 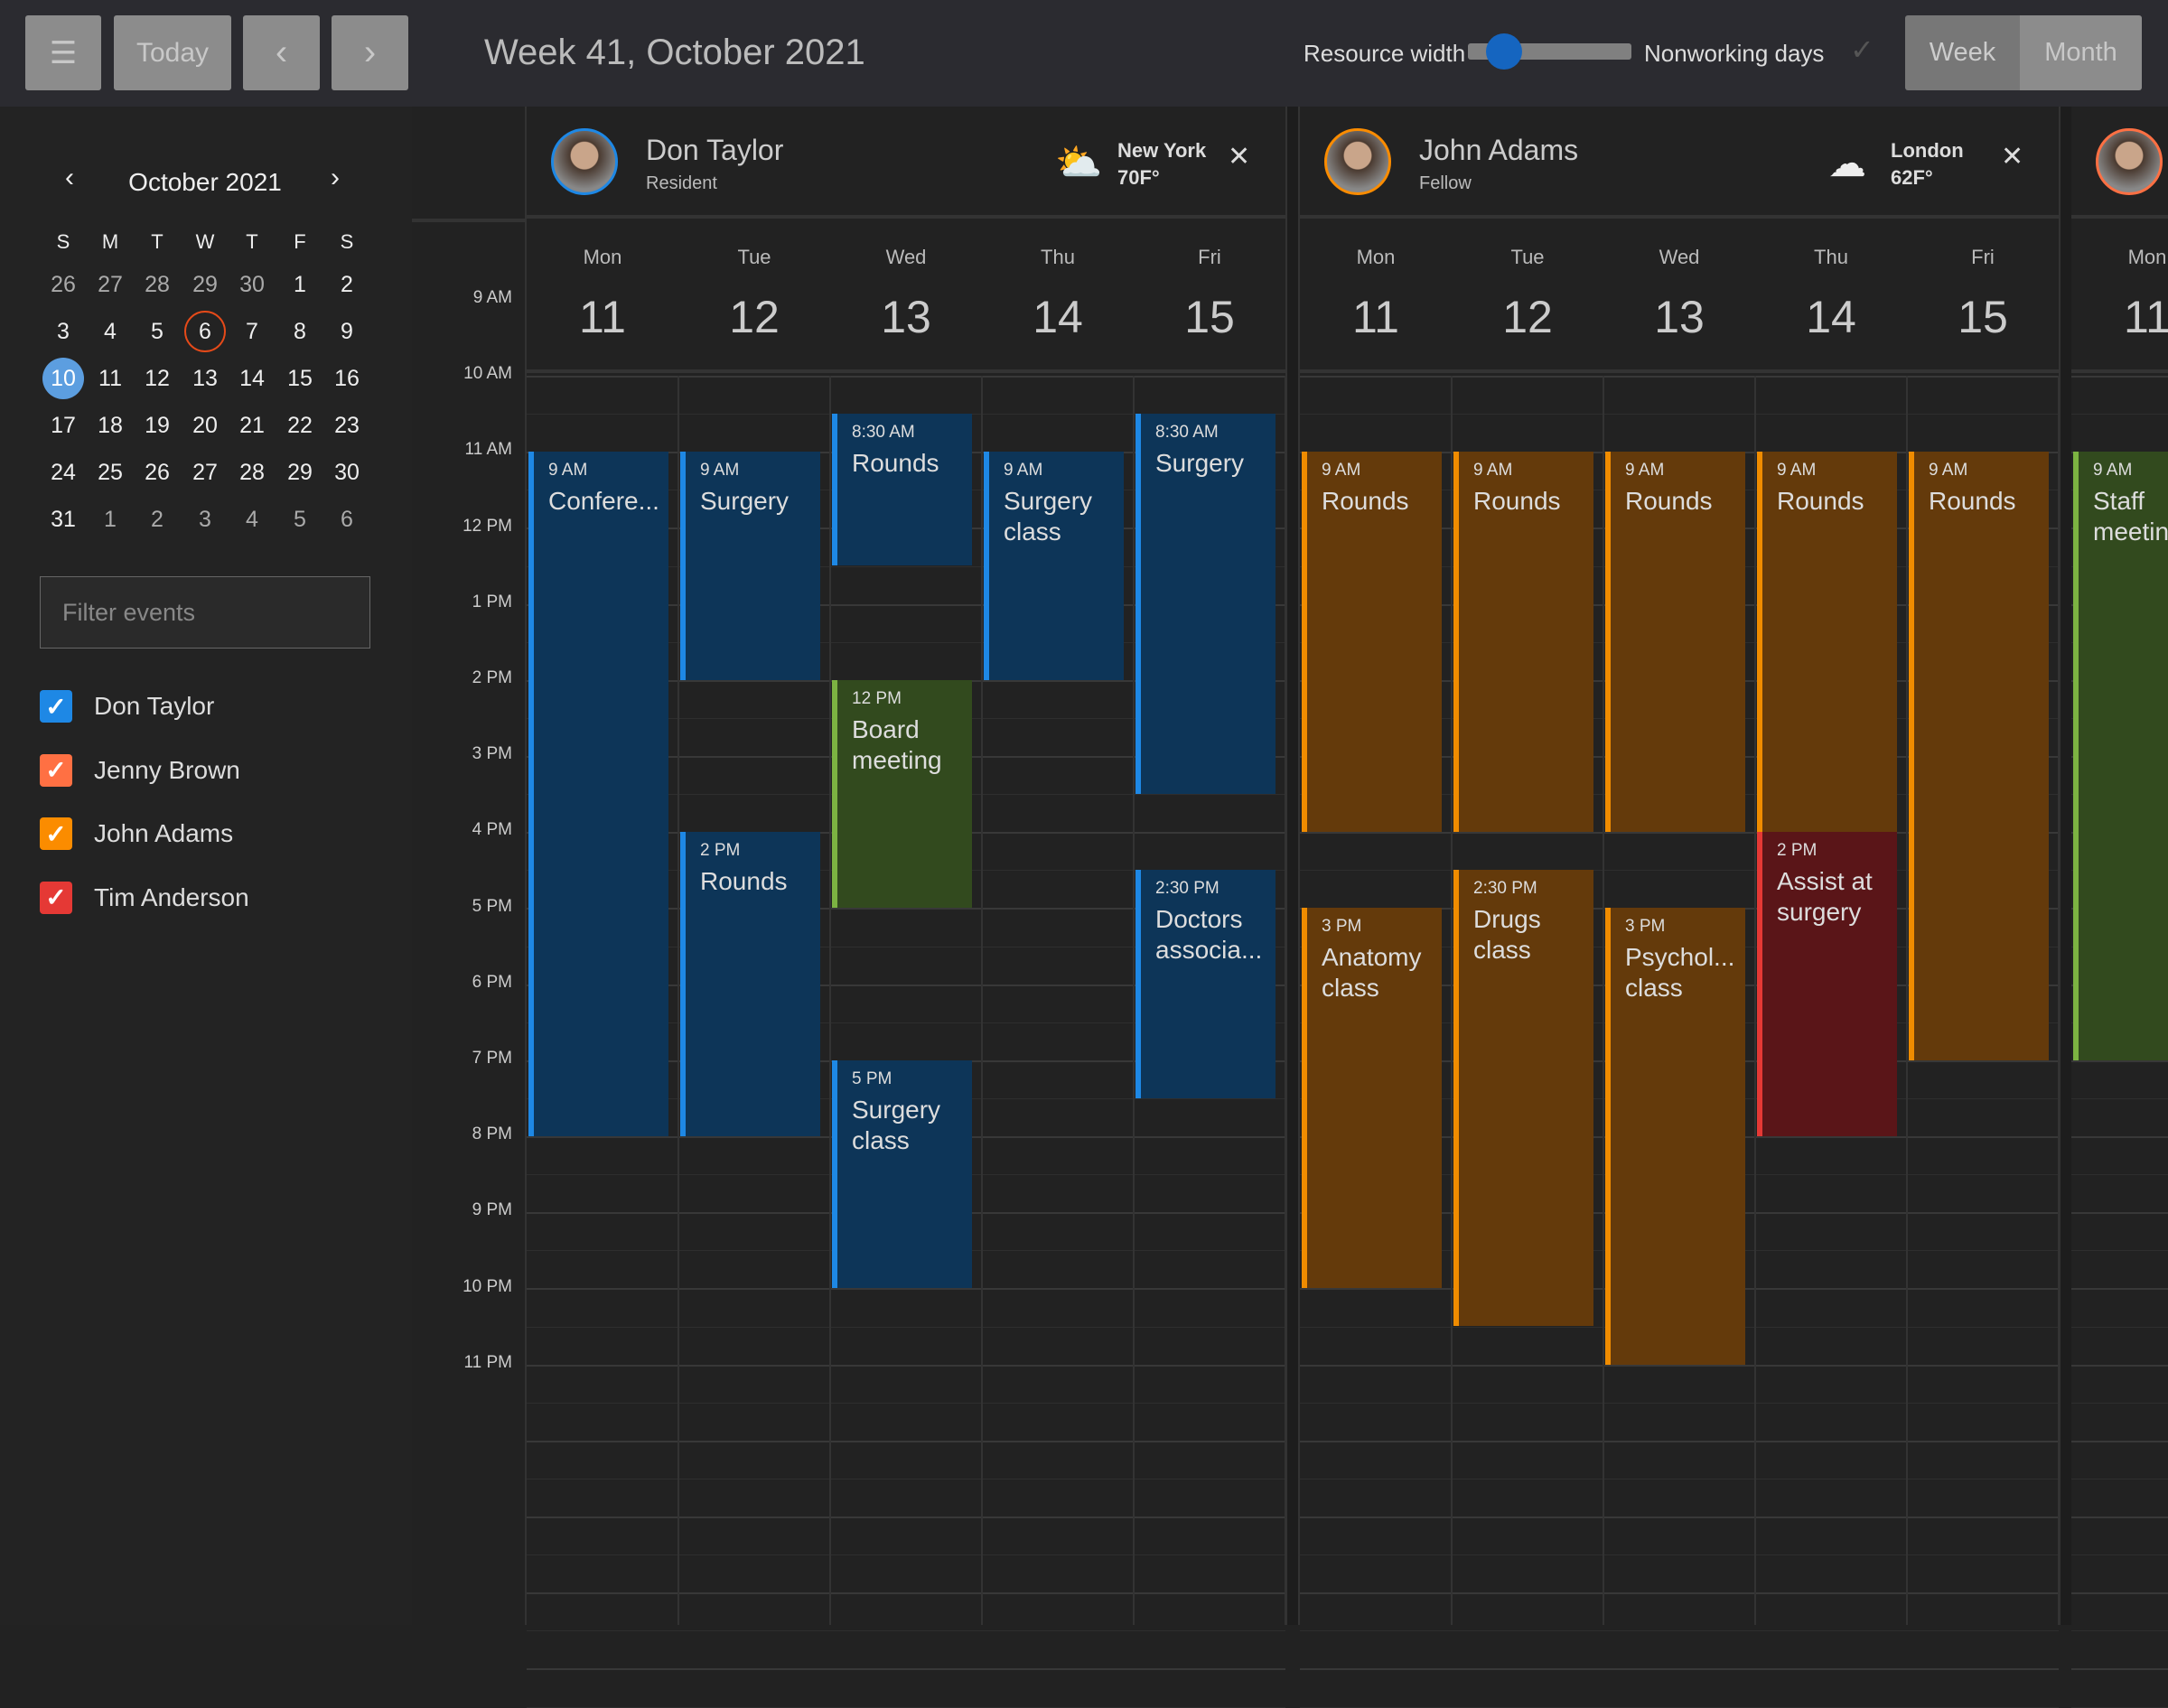 I want to click on menu-button: ☰, so click(x=63, y=52).